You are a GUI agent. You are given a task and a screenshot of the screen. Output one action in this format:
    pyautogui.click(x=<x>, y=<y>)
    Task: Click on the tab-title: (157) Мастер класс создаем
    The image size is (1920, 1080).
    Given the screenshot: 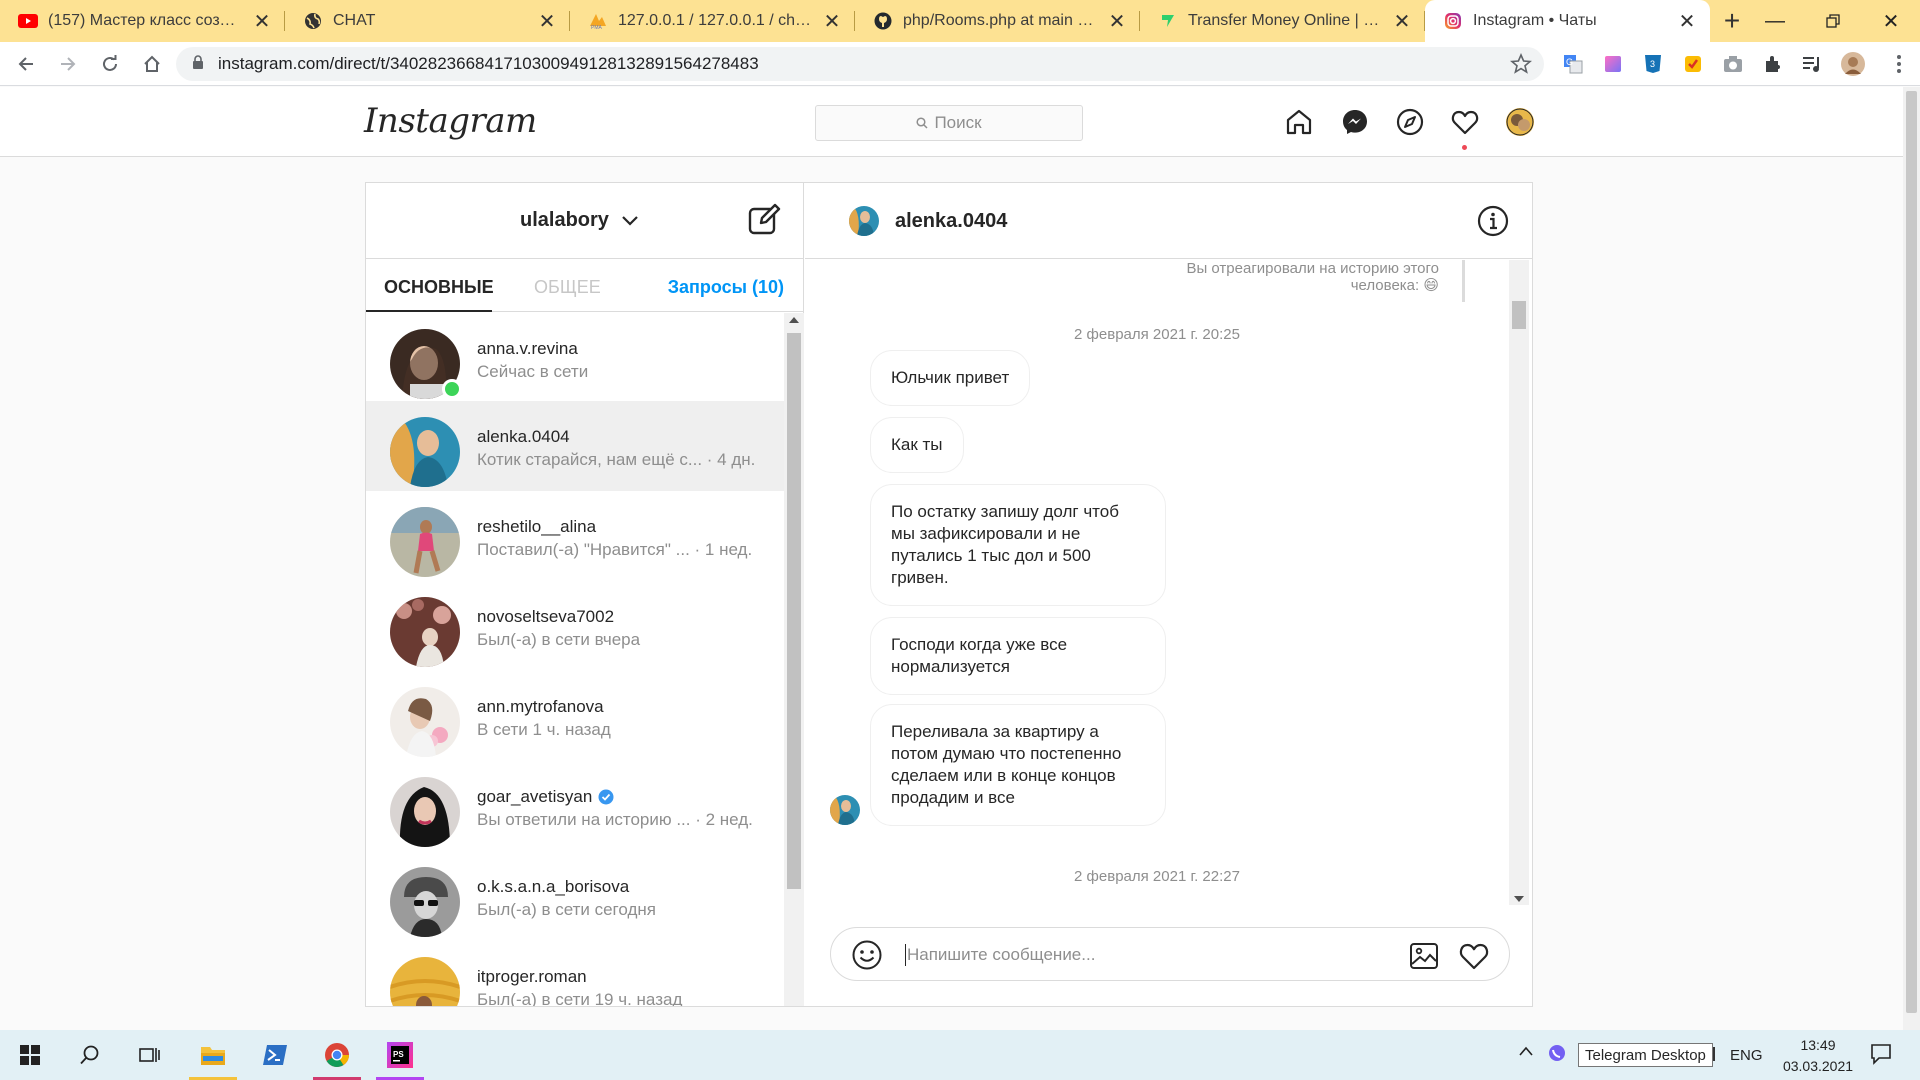 What is the action you would take?
    pyautogui.click(x=145, y=20)
    